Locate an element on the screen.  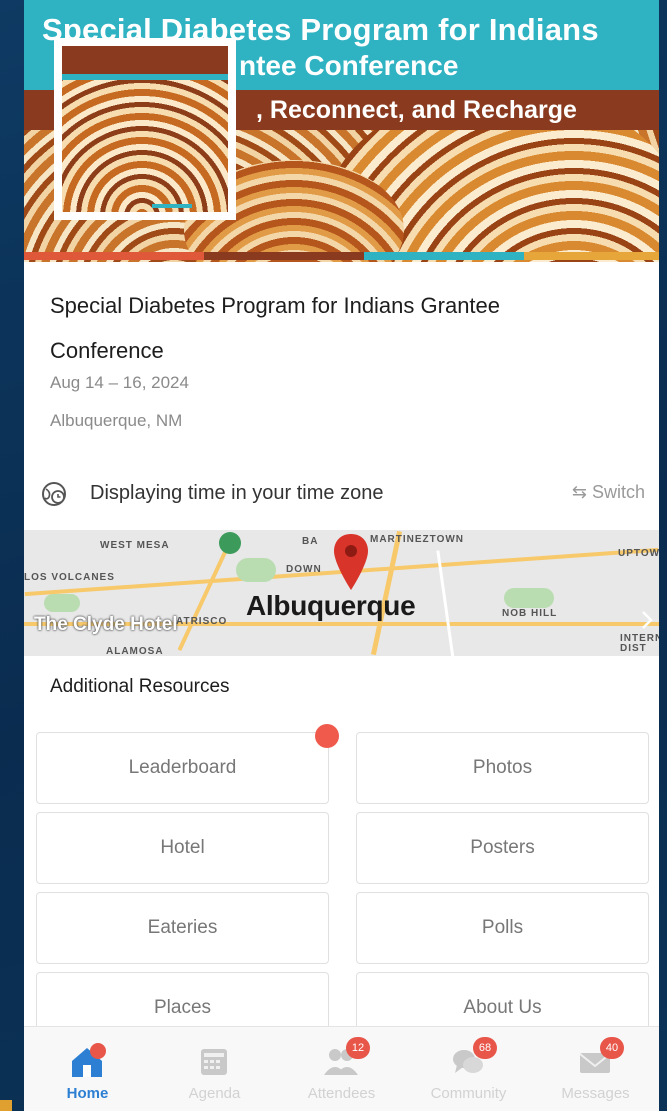
attendees-icon-wrap: 12 is located at coordinates (346, 1058).